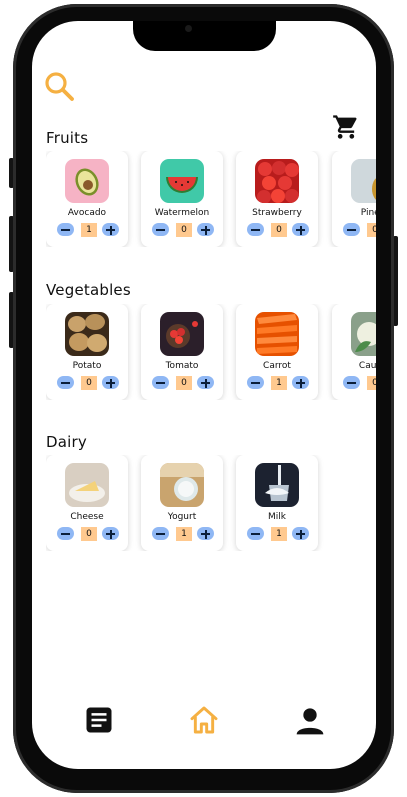  Describe the element at coordinates (204, 720) in the screenshot. I see `home-icon` at that location.